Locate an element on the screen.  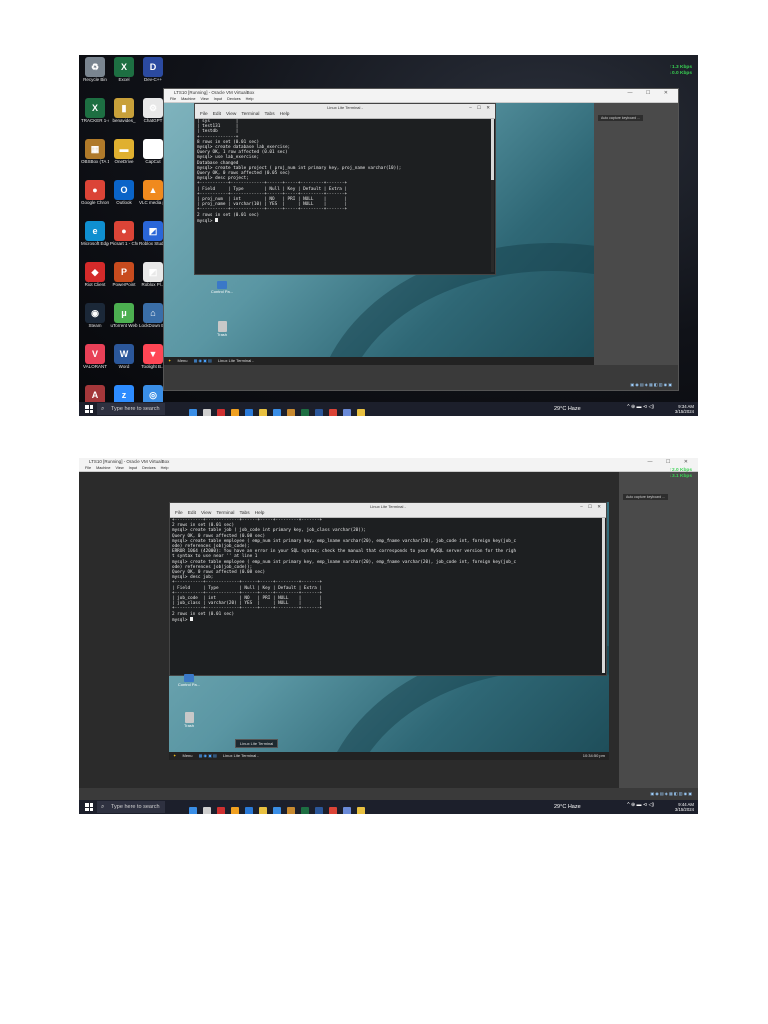
desktop-icon: ●Google Chrome is located at coordinates (95, 193).